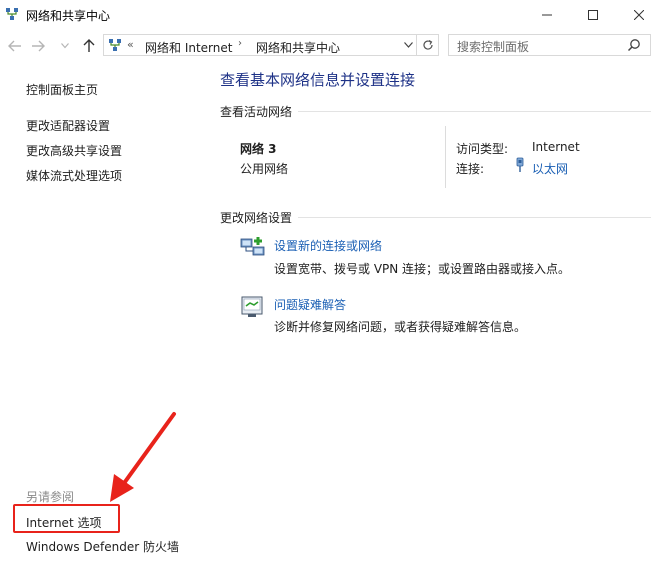 The height and width of the screenshot is (563, 661). Describe the element at coordinates (74, 150) in the screenshot. I see `change-advanced-sharing-link: 更改高级共享设置` at that location.